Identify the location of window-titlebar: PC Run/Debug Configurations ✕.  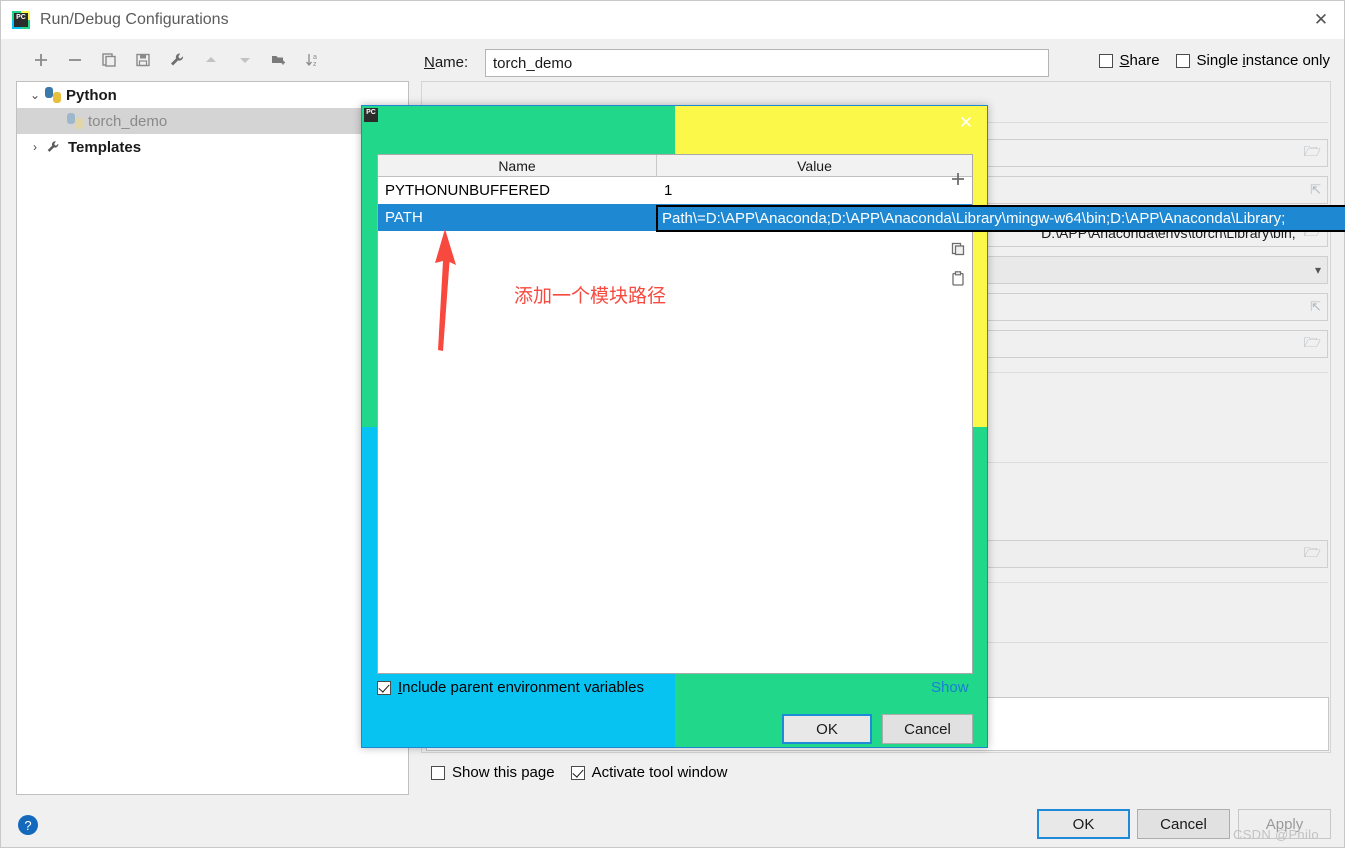
(672, 20).